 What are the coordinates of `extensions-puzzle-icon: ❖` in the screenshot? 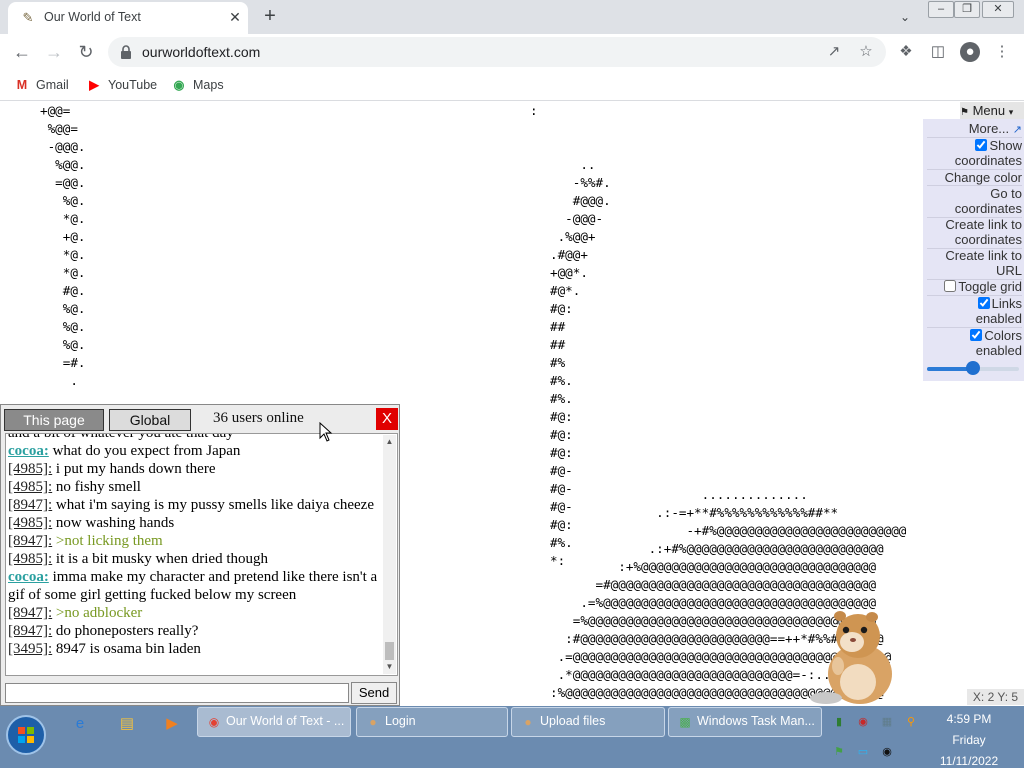 It's located at (906, 52).